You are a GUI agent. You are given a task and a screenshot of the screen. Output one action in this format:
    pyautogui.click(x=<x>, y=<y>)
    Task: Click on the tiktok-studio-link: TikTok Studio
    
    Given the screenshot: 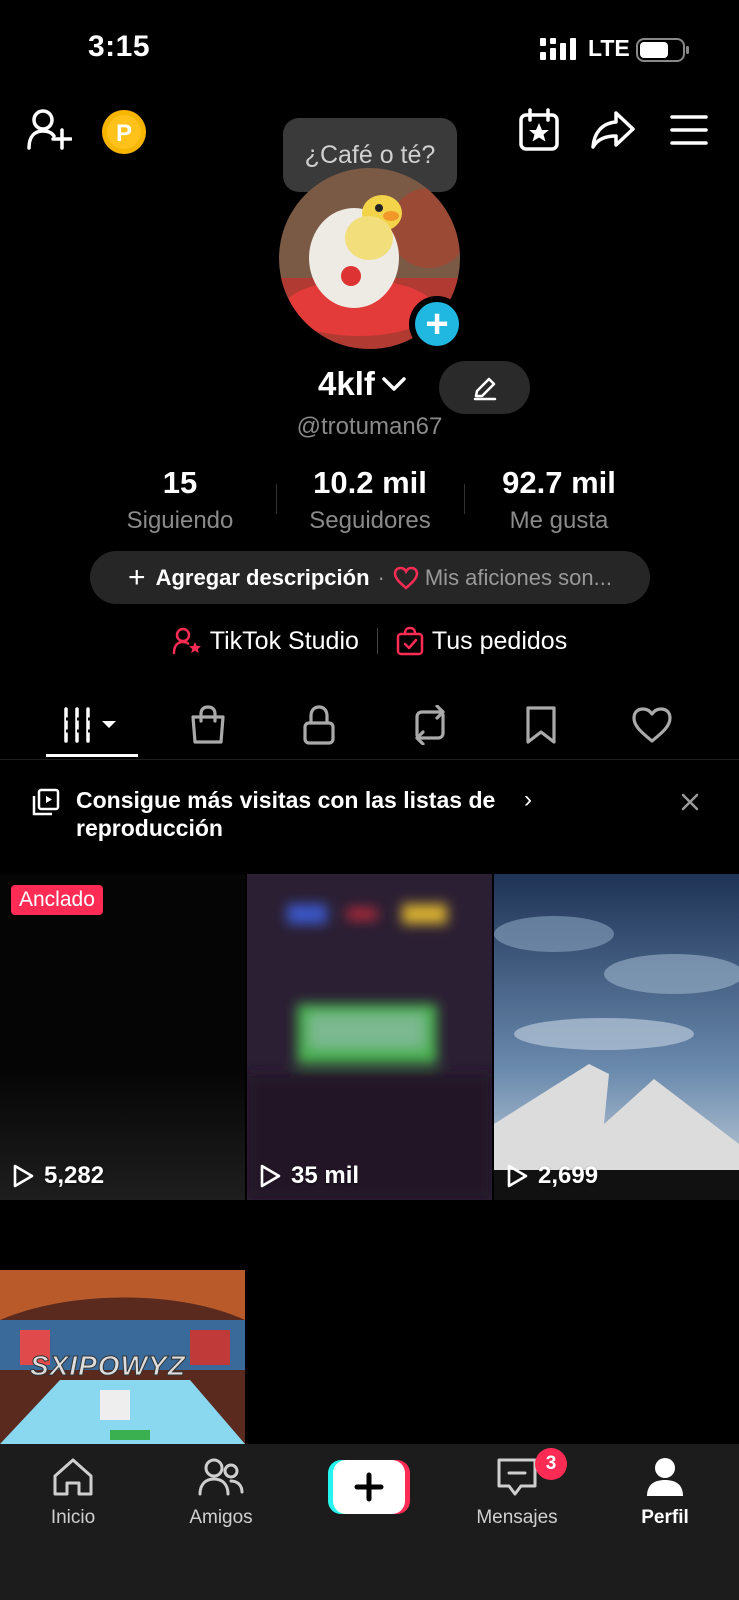 What is the action you would take?
    pyautogui.click(x=265, y=641)
    